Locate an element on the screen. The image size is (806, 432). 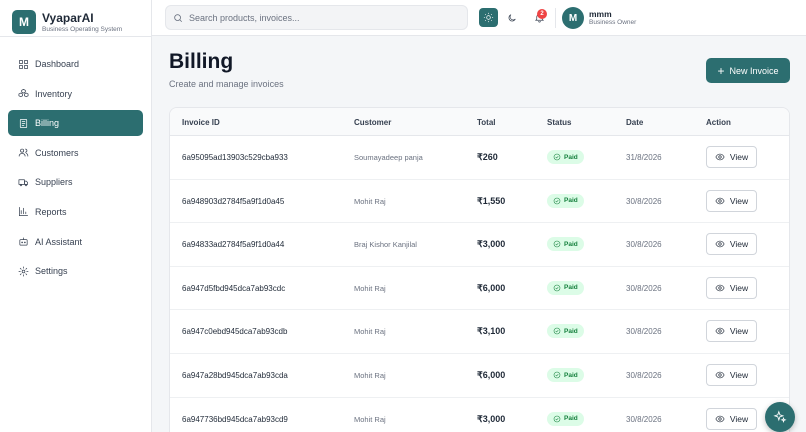
invoice-date: 31/8/2026 is located at coordinates (644, 157).